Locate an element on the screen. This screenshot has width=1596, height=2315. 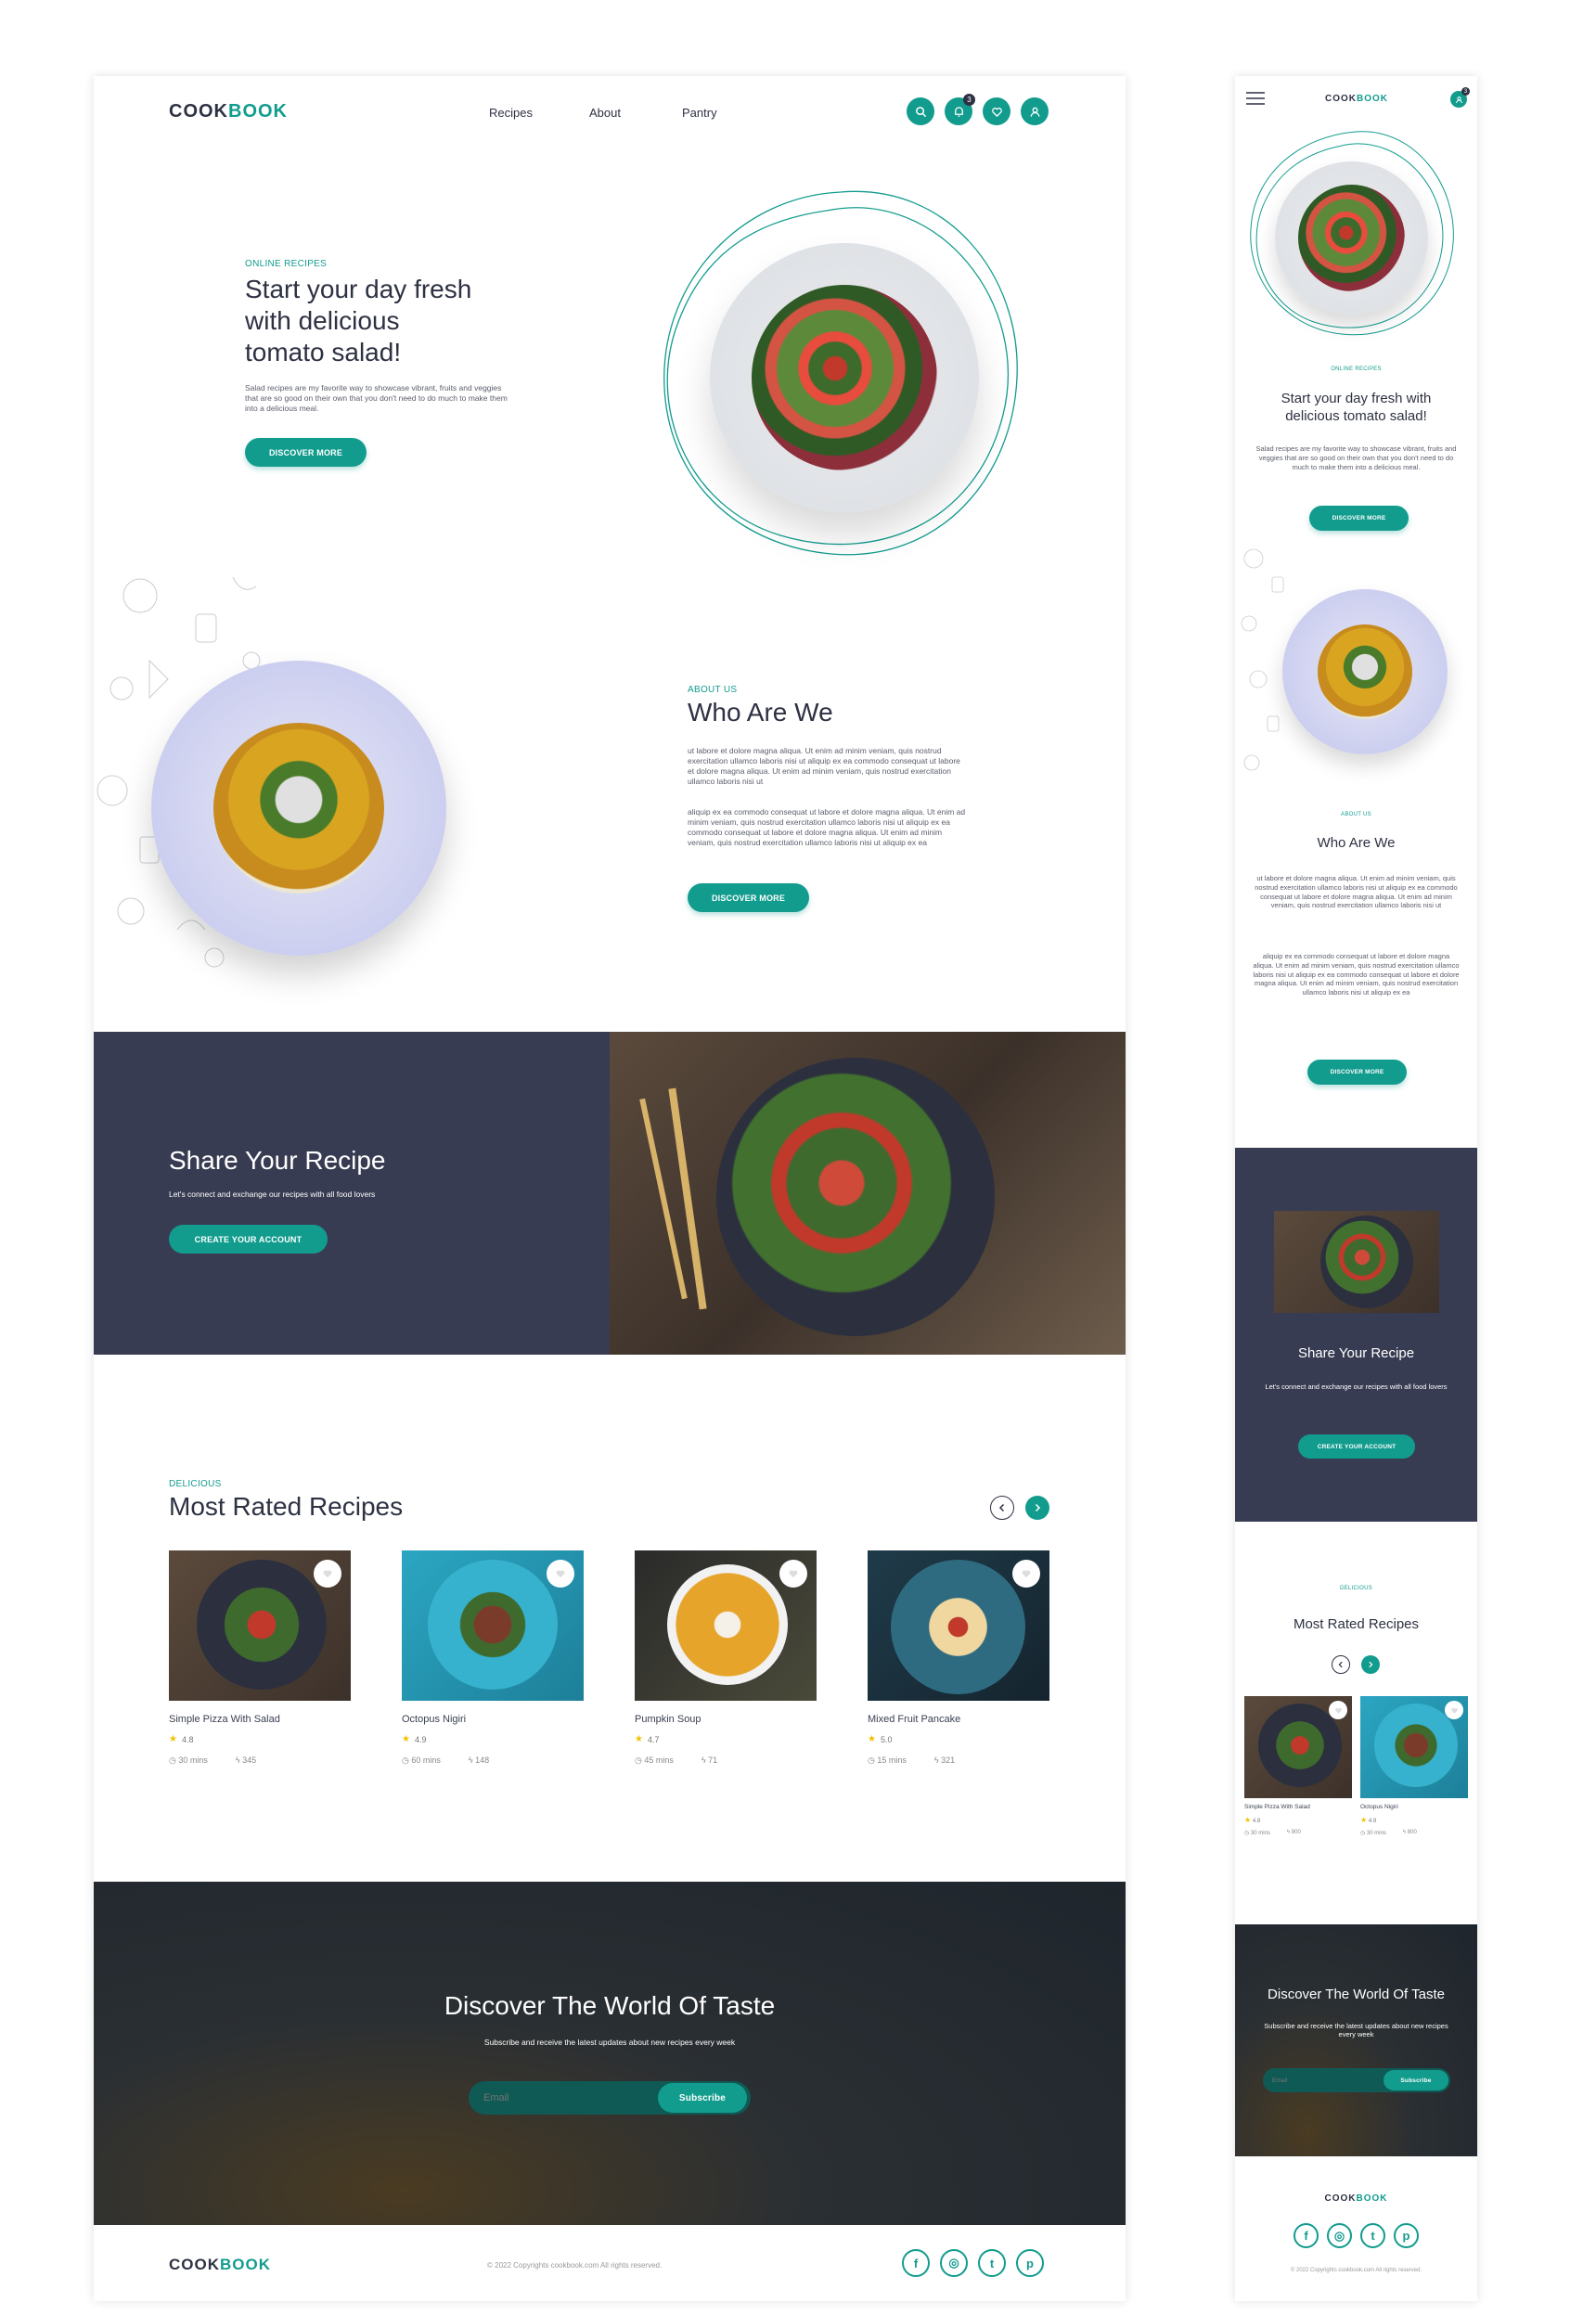
hamburger-icon is located at coordinates (1255, 98).